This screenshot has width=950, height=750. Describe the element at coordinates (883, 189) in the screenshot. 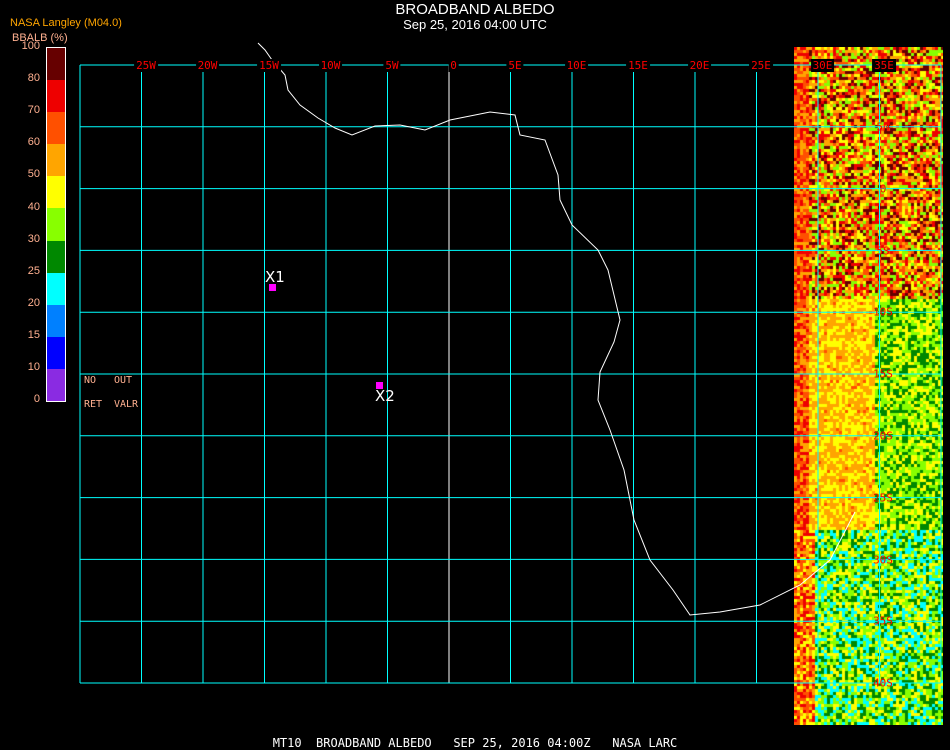

I see `latitude-label: 0` at that location.